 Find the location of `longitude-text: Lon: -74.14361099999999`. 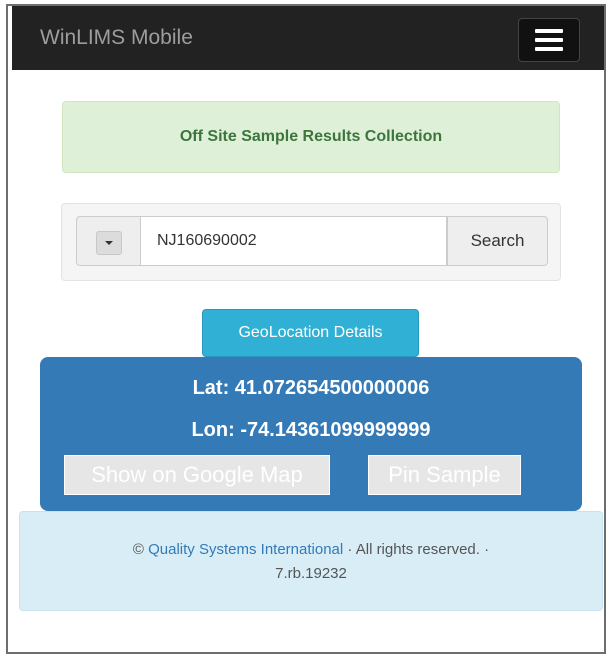

longitude-text: Lon: -74.14361099999999 is located at coordinates (311, 430).